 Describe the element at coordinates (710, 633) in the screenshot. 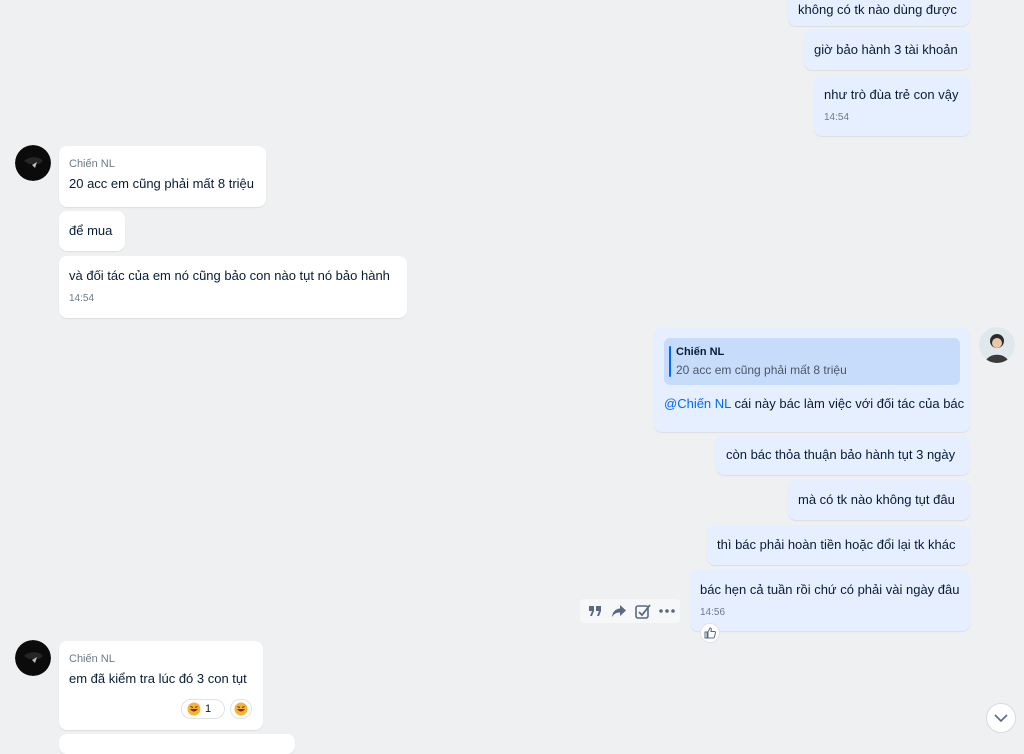

I see `thumbs-up-icon` at that location.